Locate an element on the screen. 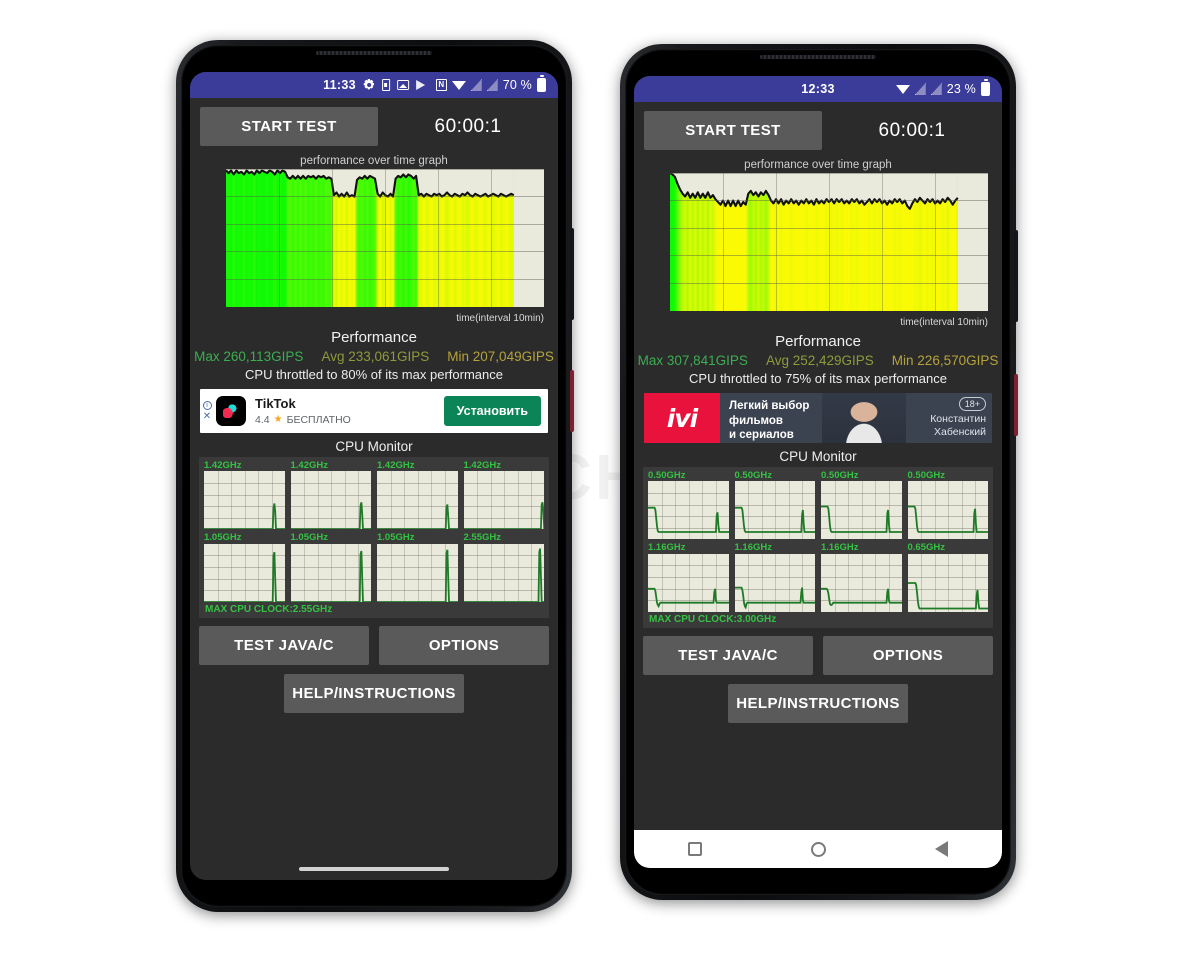 This screenshot has height=955, width=1200. ad-subtitle: 4.4 ★ БЕСПЛАТНО is located at coordinates (349, 420).